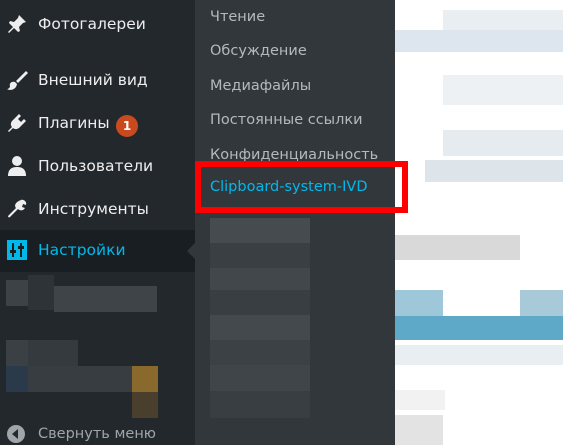  Describe the element at coordinates (92, 24) in the screenshot. I see `sidebar-item-label: Фотогалереи` at that location.